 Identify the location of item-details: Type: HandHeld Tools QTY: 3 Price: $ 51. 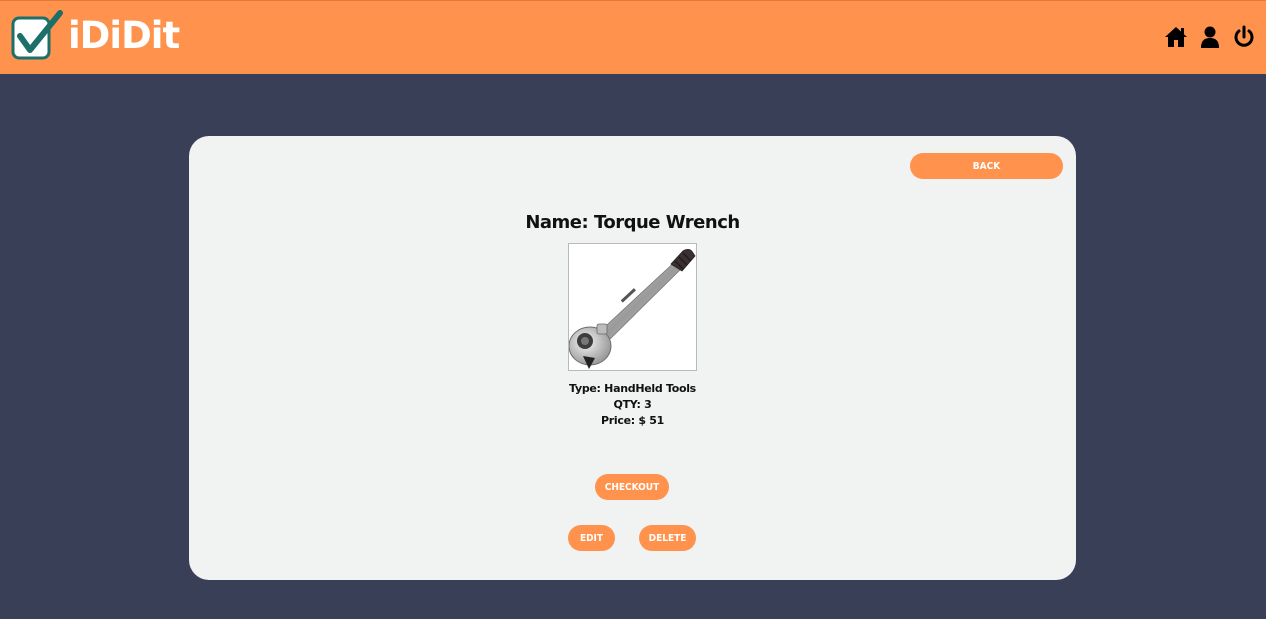
(632, 405).